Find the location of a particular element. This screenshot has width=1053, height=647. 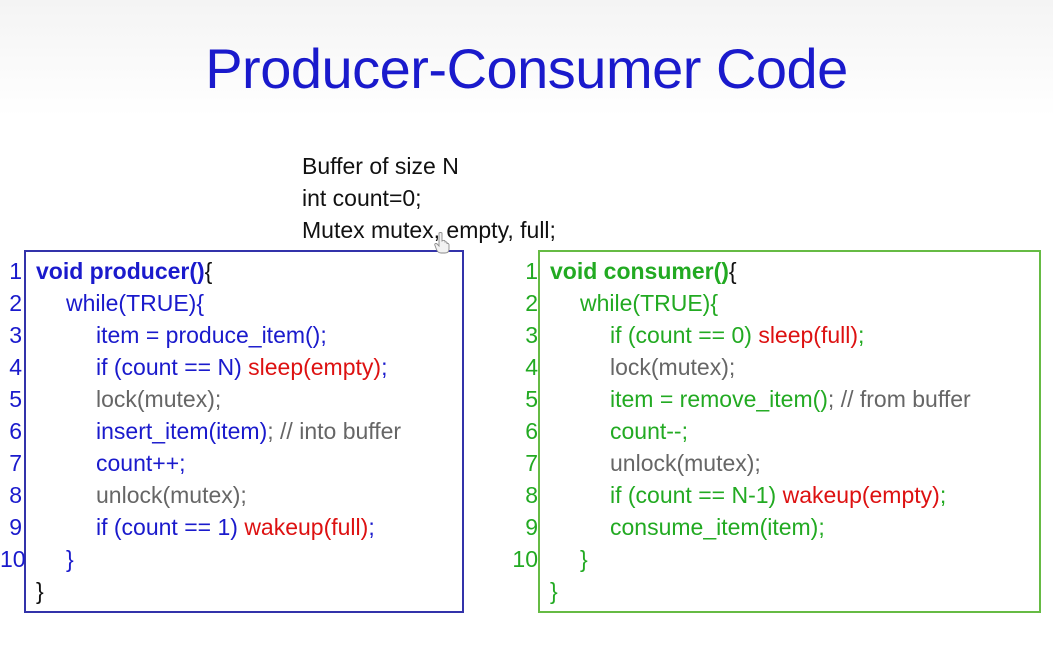

code-token: ; // into buffer is located at coordinates (334, 431).